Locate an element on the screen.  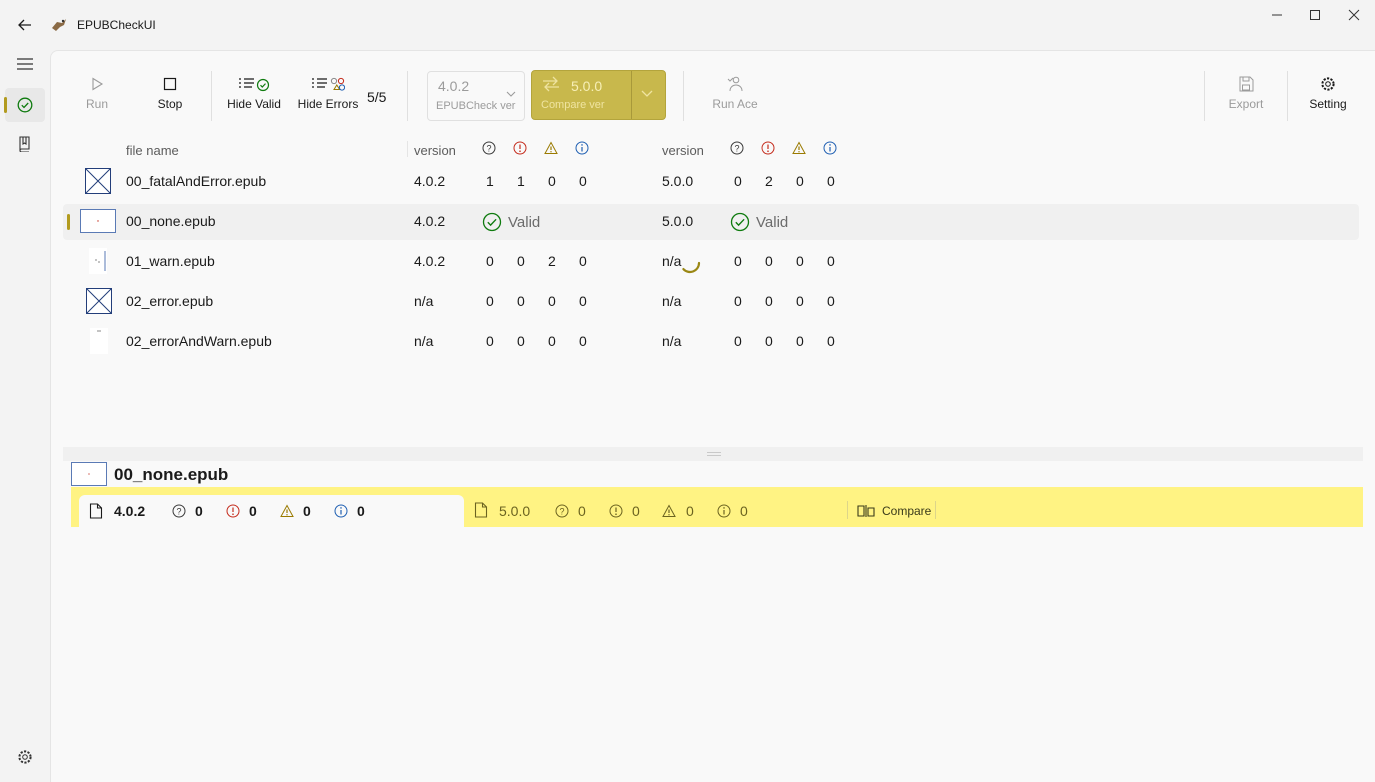
table-row: 02_error.epub n/a 0 0 0 0 n/a 0 0 0 0 is located at coordinates (711, 302).